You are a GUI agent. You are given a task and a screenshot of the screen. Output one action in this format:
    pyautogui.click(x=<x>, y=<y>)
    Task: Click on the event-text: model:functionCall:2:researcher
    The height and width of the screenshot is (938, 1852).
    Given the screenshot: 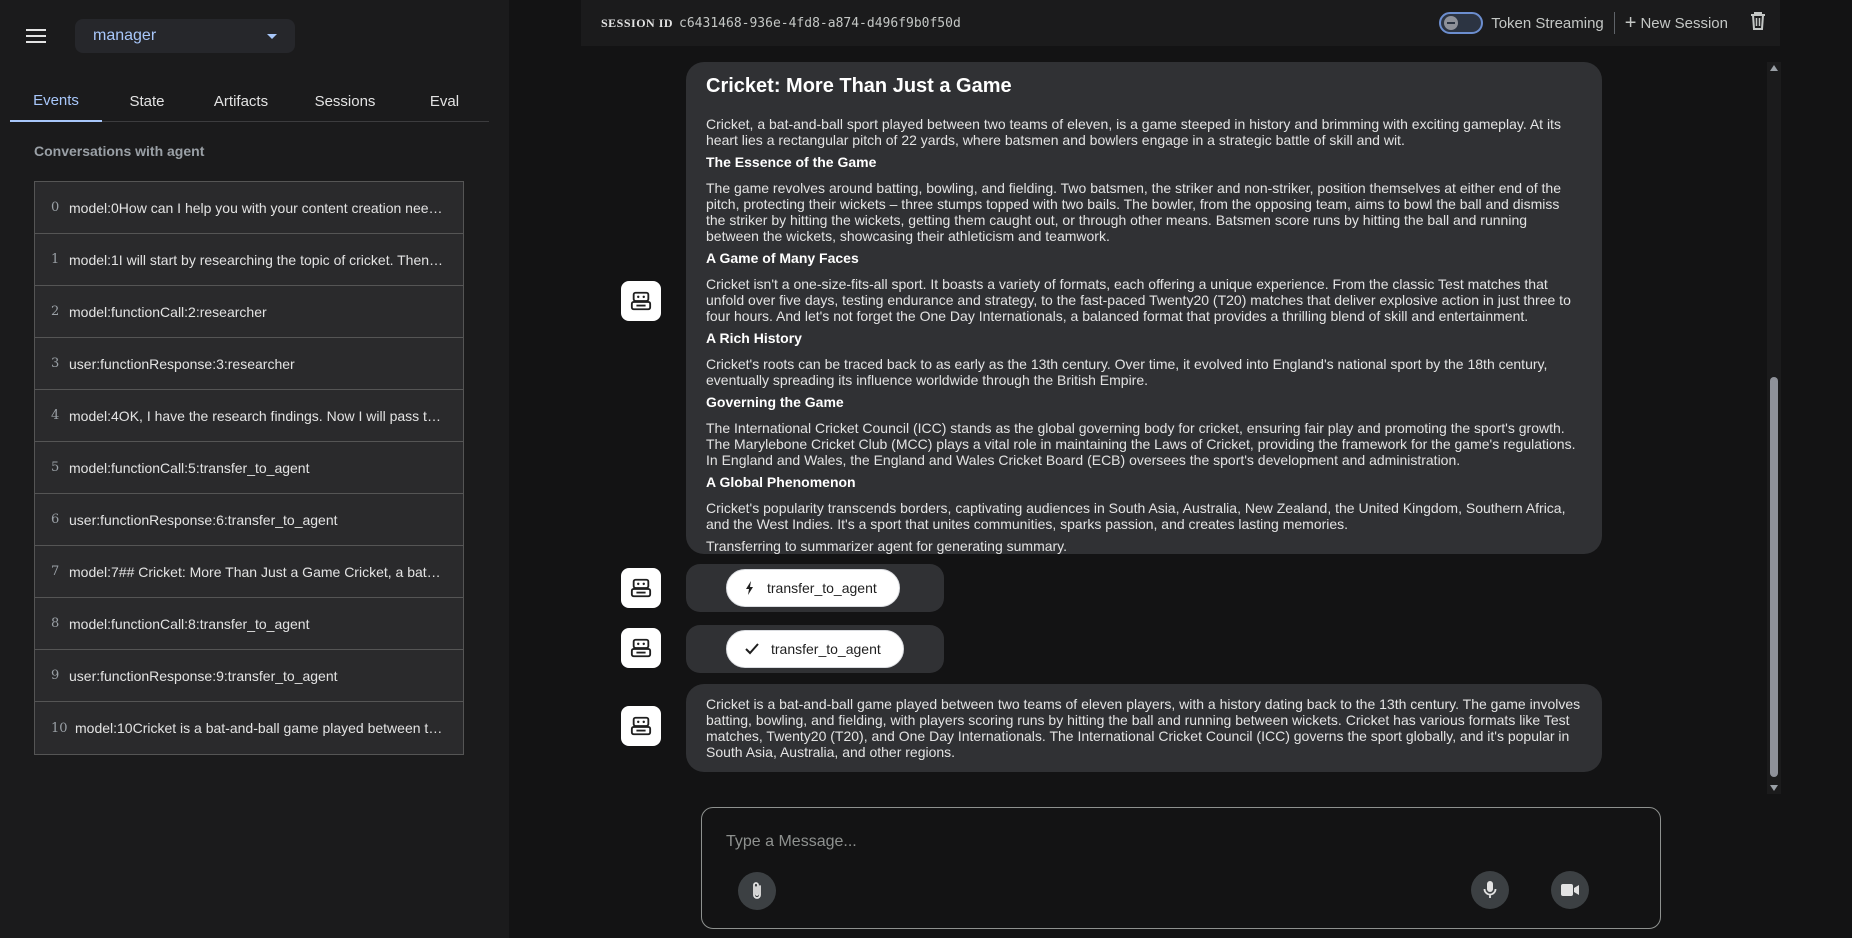 What is the action you would take?
    pyautogui.click(x=168, y=311)
    